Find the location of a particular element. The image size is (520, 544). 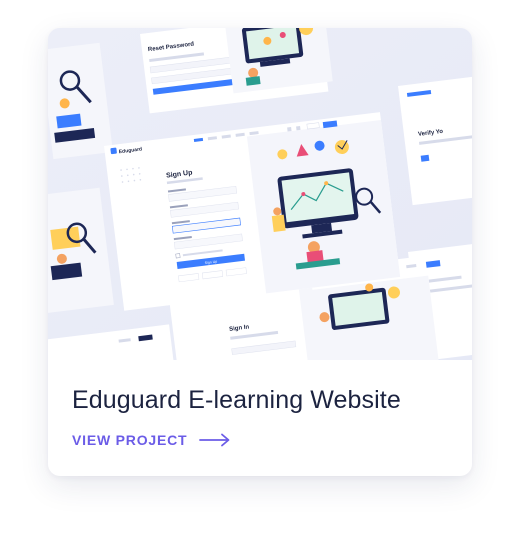

view-project-link: VIEW PROJECT is located at coordinates (151, 440).